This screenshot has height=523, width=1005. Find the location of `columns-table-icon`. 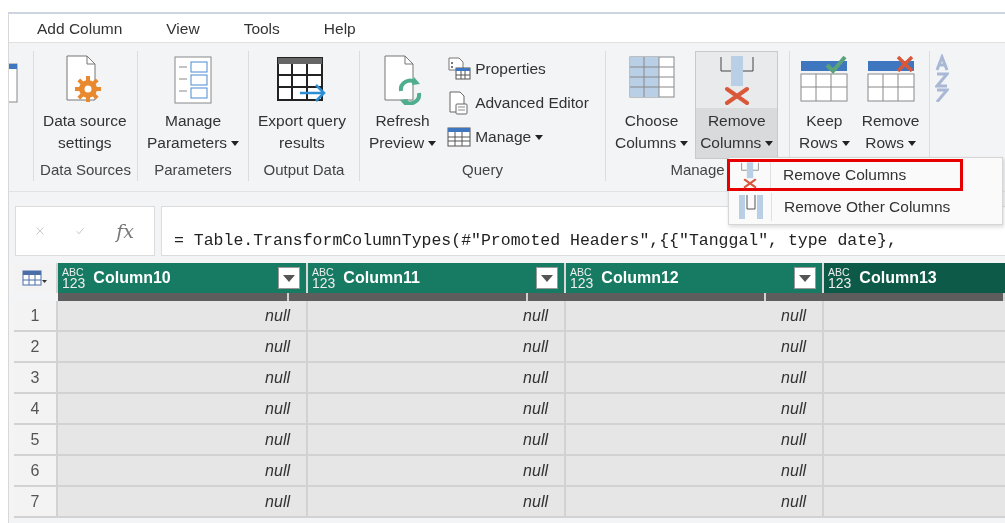

columns-table-icon is located at coordinates (651, 77).